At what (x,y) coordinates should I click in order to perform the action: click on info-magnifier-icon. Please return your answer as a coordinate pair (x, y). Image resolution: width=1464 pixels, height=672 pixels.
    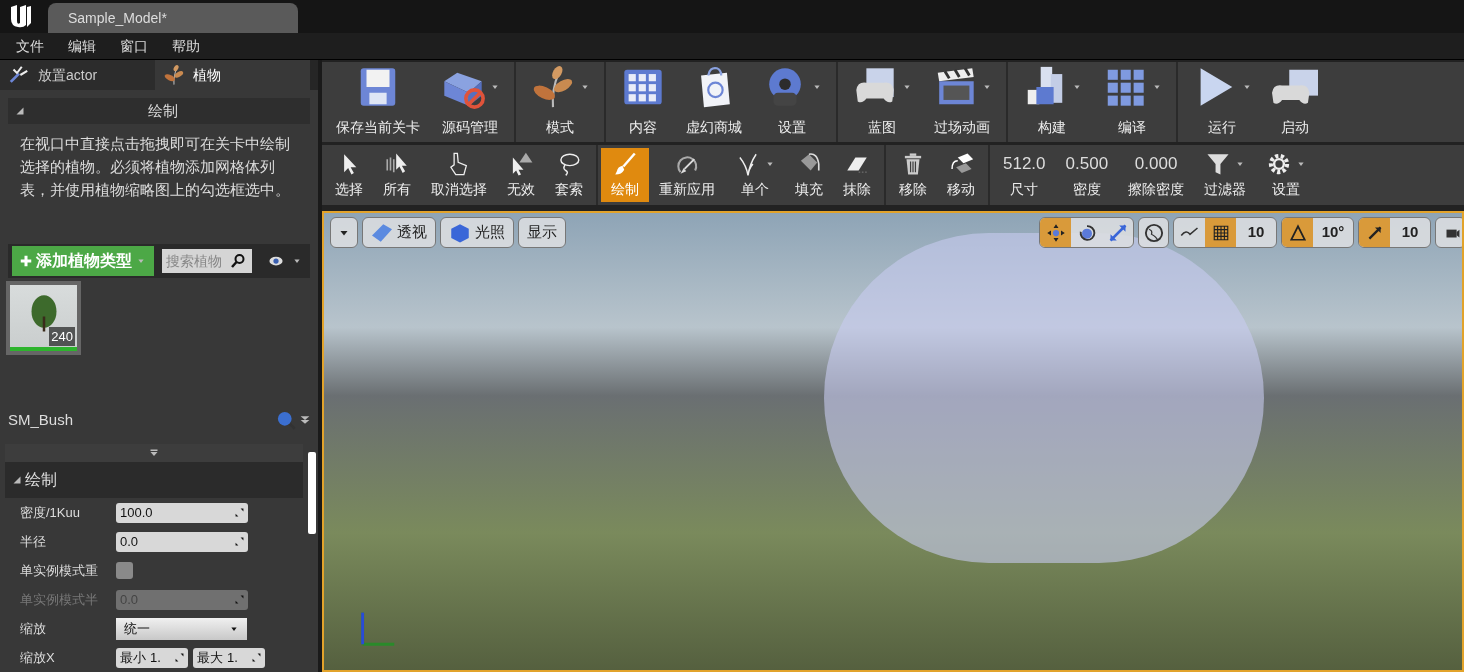
    Looking at the image, I should click on (286, 420).